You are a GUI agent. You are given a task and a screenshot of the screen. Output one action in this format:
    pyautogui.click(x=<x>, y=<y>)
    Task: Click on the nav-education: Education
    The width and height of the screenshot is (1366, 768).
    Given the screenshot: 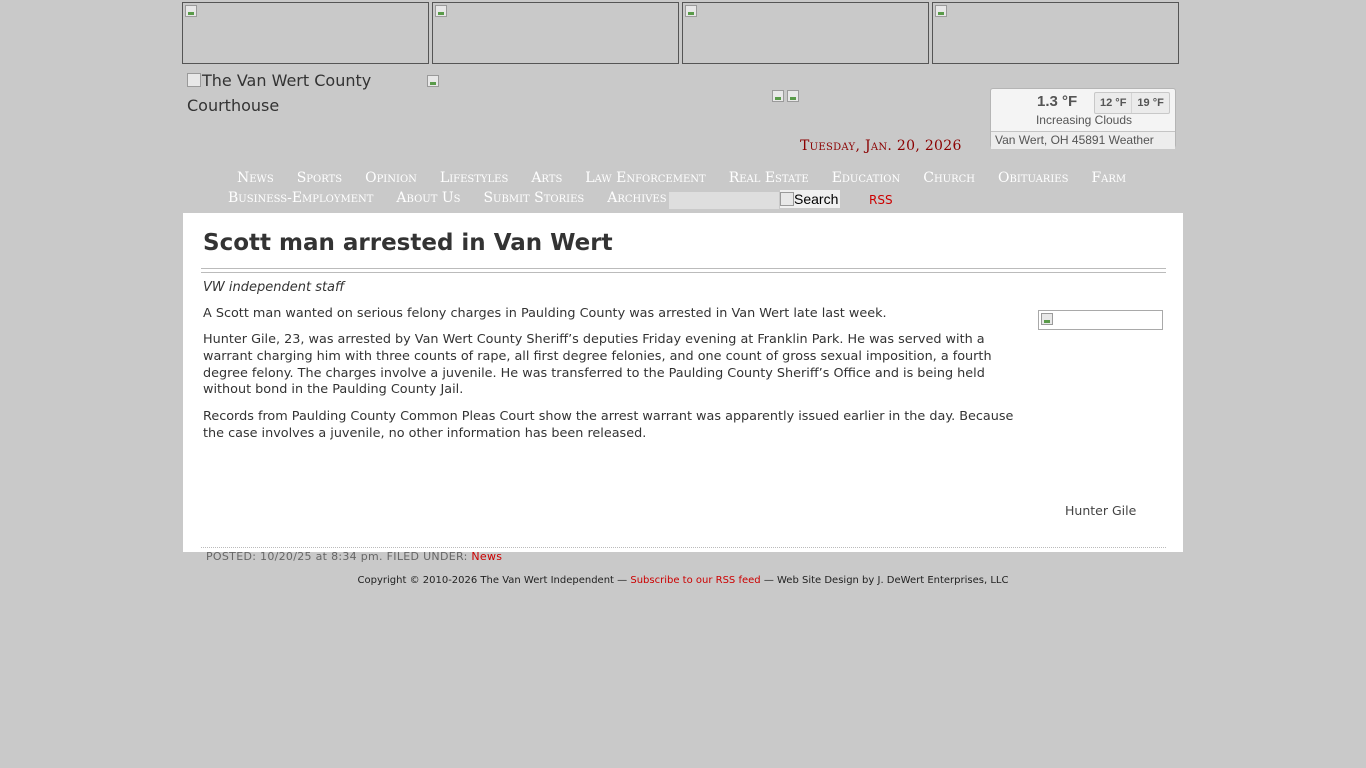 What is the action you would take?
    pyautogui.click(x=866, y=178)
    